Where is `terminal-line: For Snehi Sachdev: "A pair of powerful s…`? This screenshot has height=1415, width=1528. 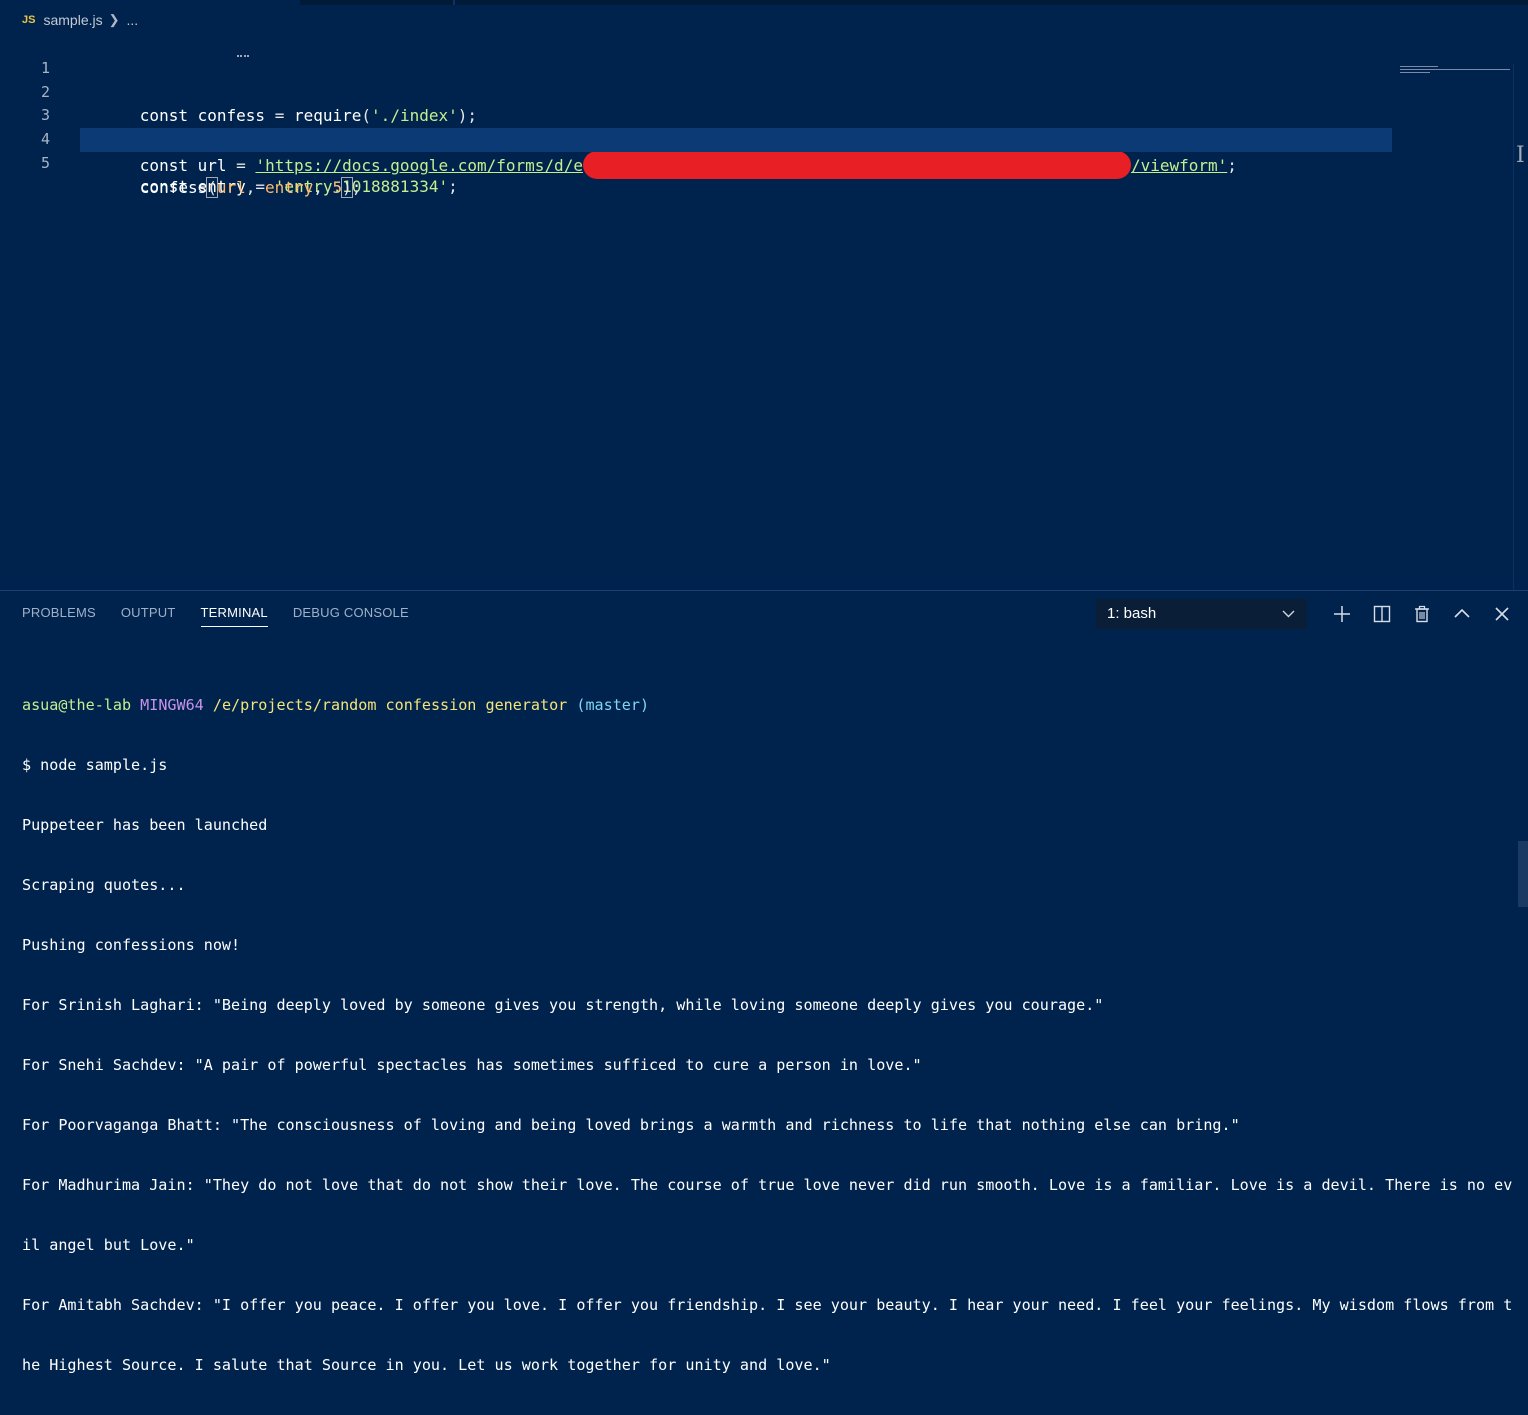 terminal-line: For Snehi Sachdev: "A pair of powerful s… is located at coordinates (472, 1065).